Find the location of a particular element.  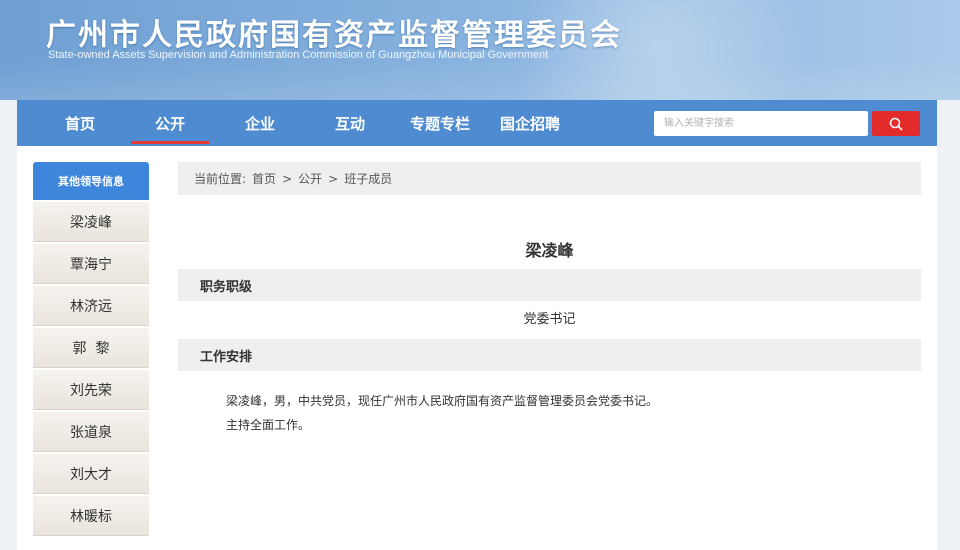

search-icon is located at coordinates (896, 123).